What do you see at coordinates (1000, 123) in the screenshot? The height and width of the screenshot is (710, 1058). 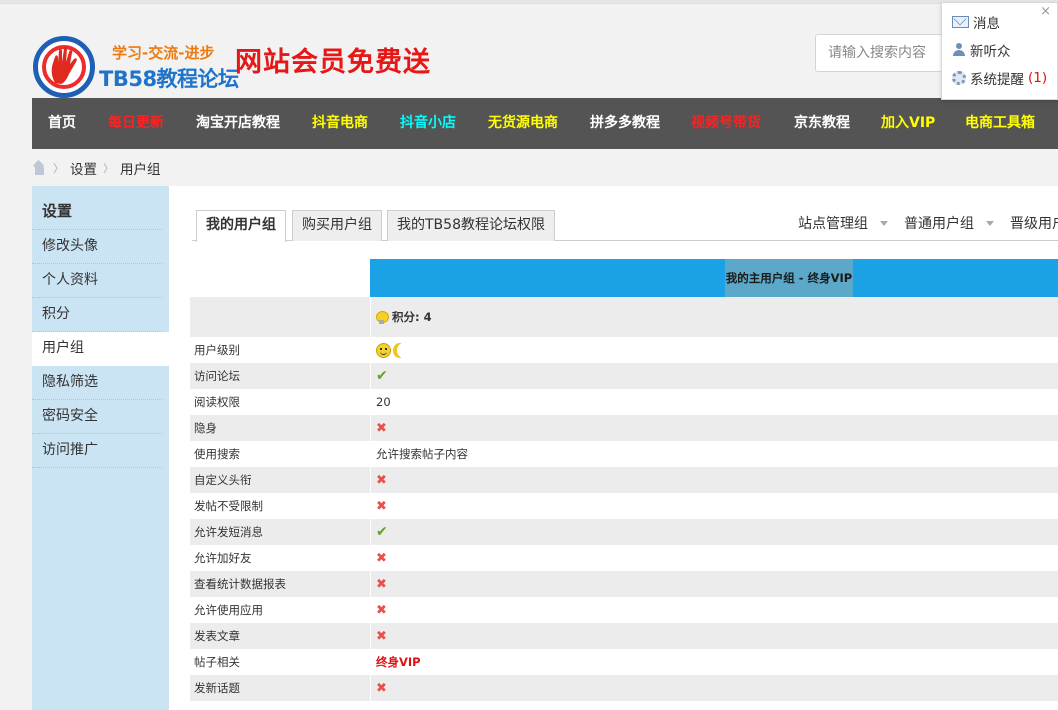 I see `nav-item-tools: 电商工具箱` at bounding box center [1000, 123].